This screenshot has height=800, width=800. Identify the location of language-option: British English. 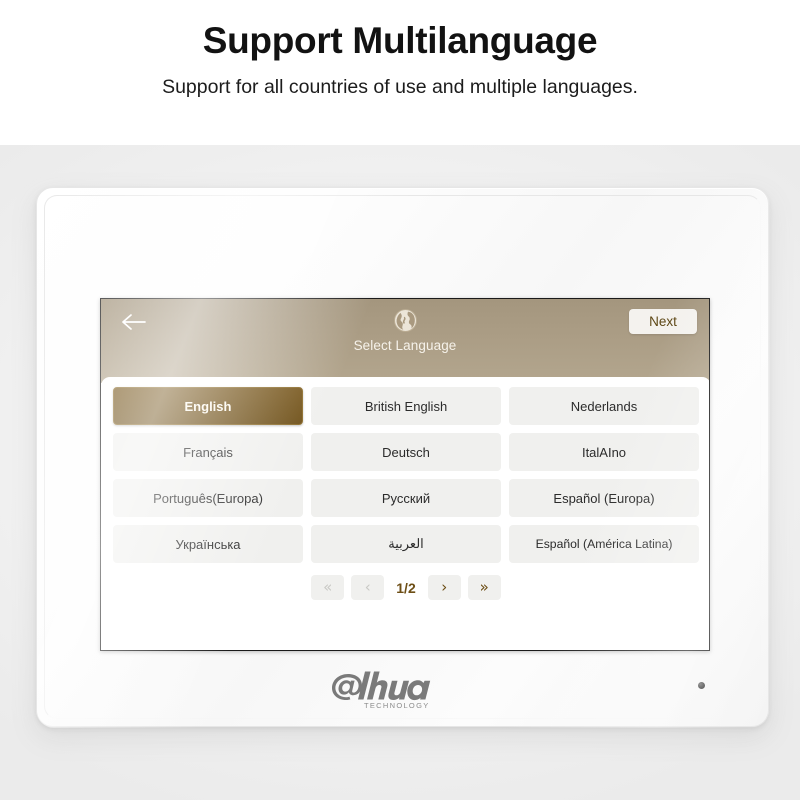
(406, 406).